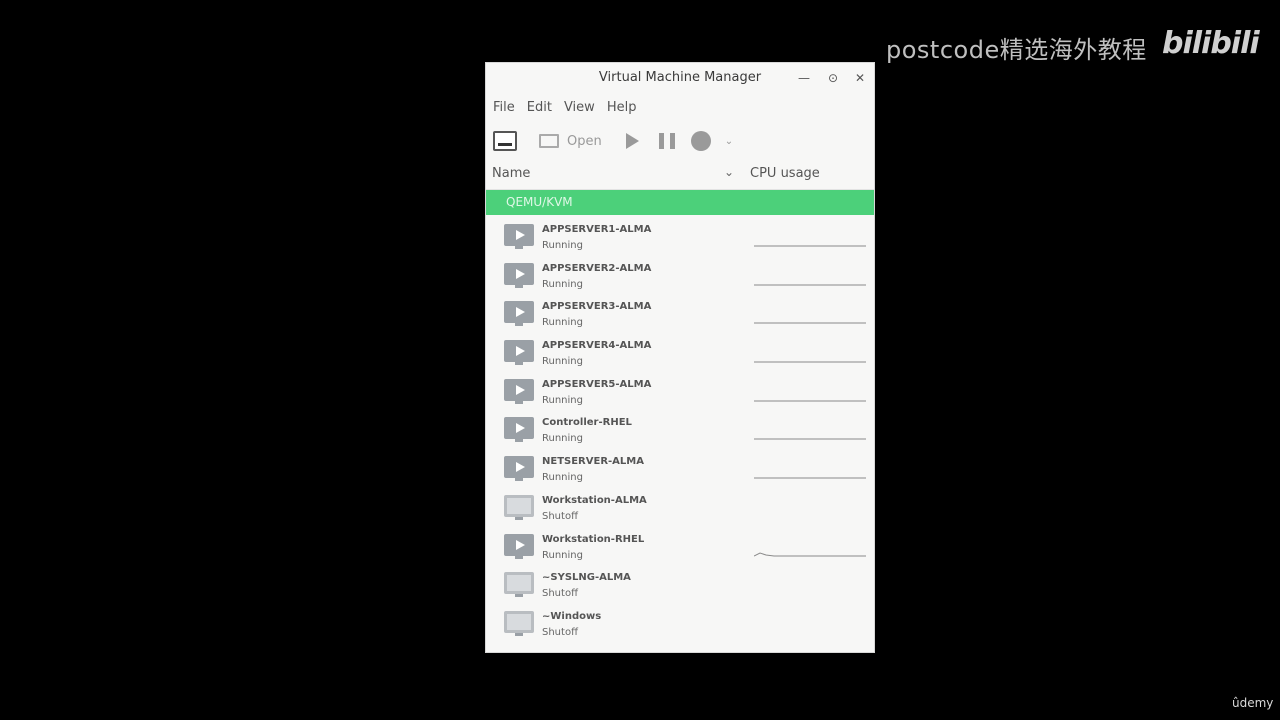 The height and width of the screenshot is (720, 1280). Describe the element at coordinates (666, 141) in the screenshot. I see `pause-icon` at that location.